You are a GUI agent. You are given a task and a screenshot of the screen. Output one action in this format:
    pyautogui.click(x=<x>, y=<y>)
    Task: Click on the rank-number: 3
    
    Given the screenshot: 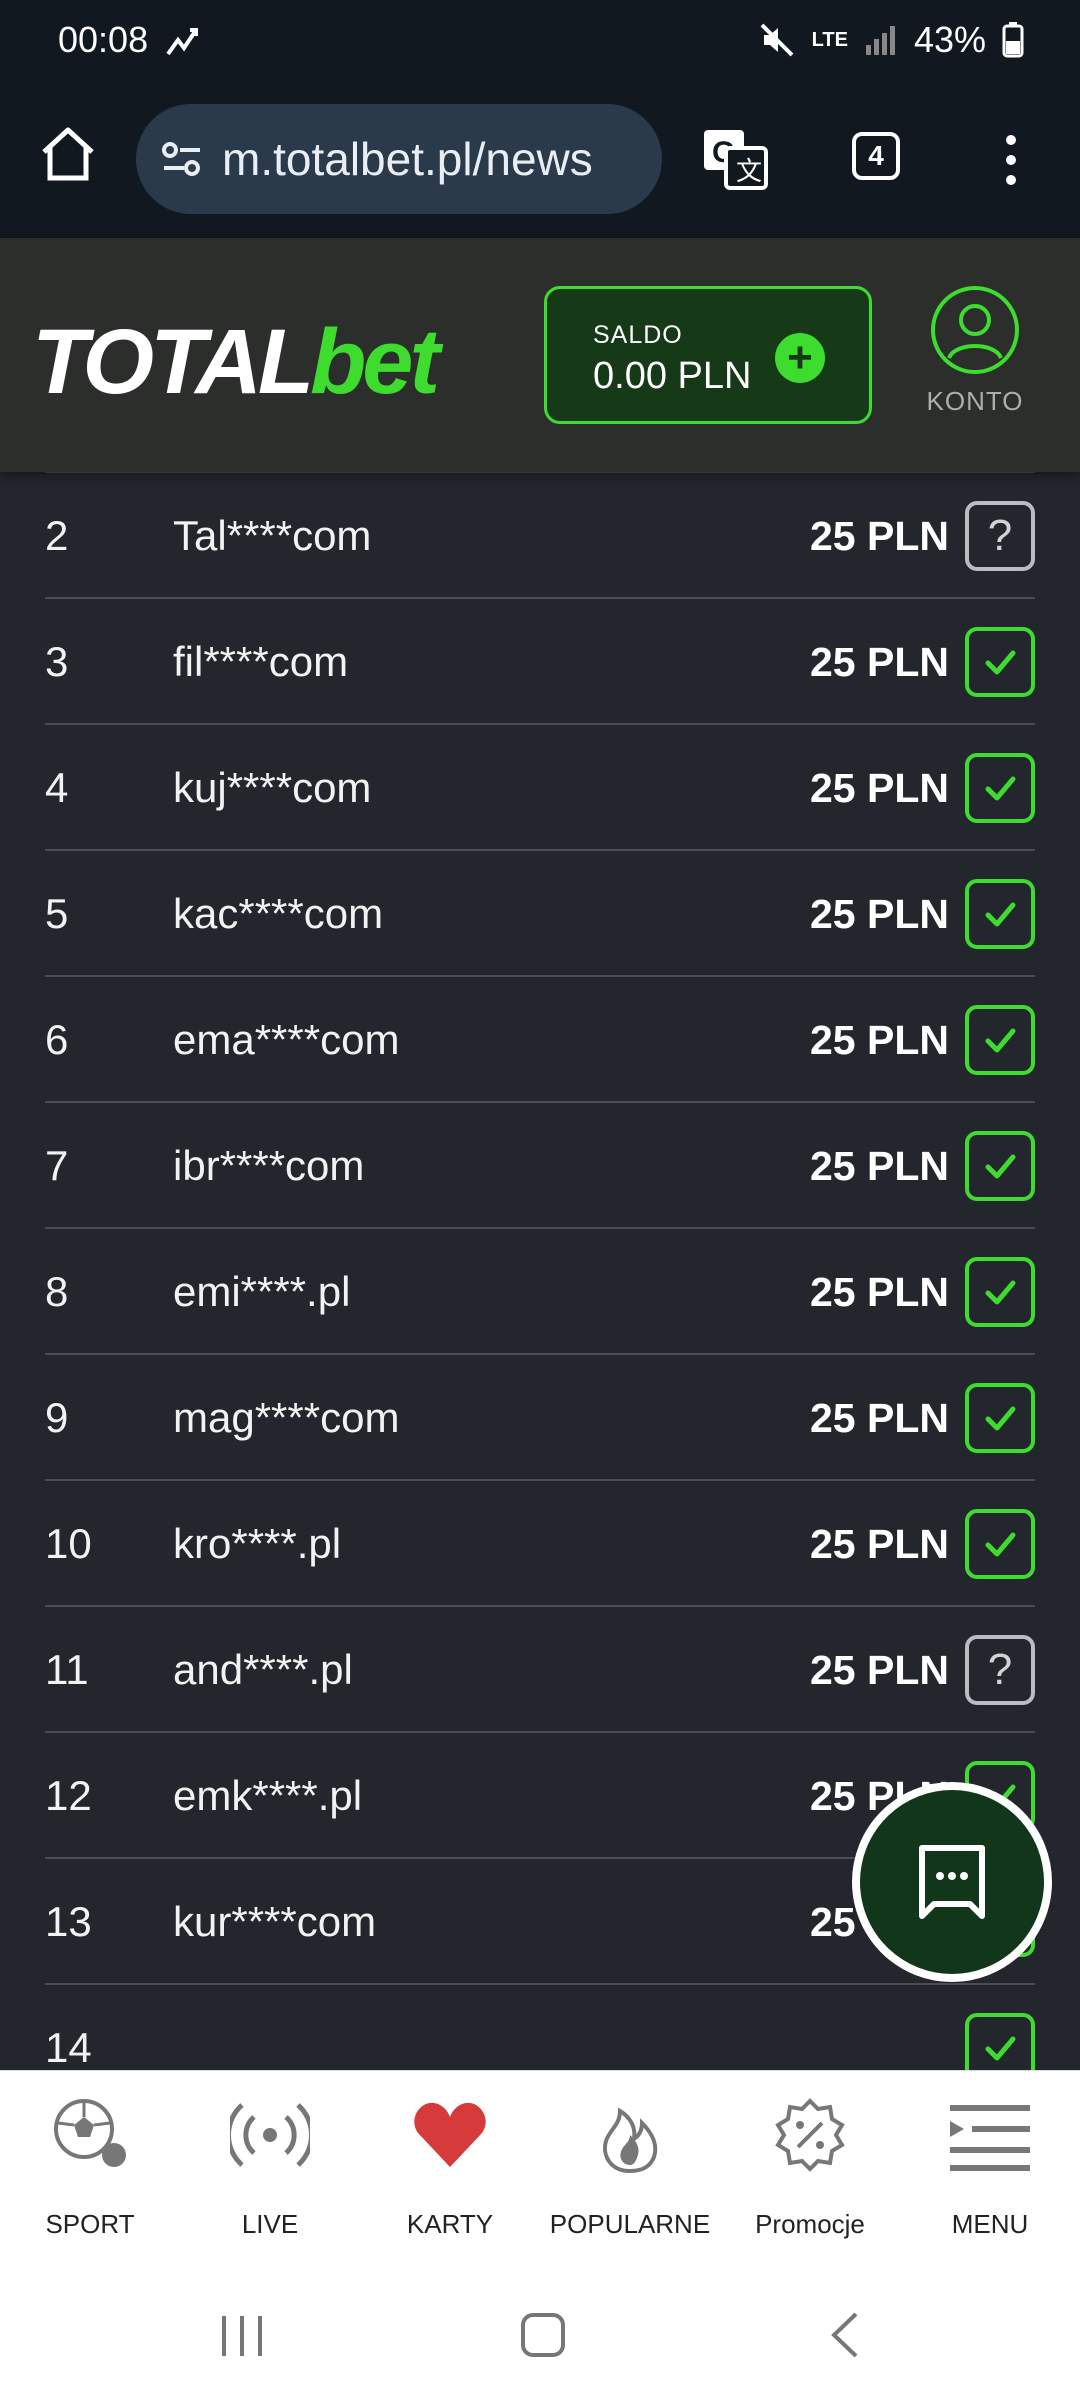 What is the action you would take?
    pyautogui.click(x=57, y=661)
    